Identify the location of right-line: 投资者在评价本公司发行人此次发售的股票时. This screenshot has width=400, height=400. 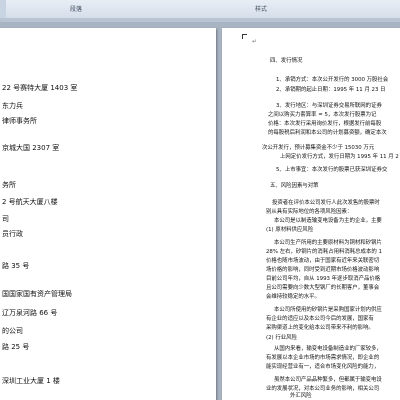
(326, 203).